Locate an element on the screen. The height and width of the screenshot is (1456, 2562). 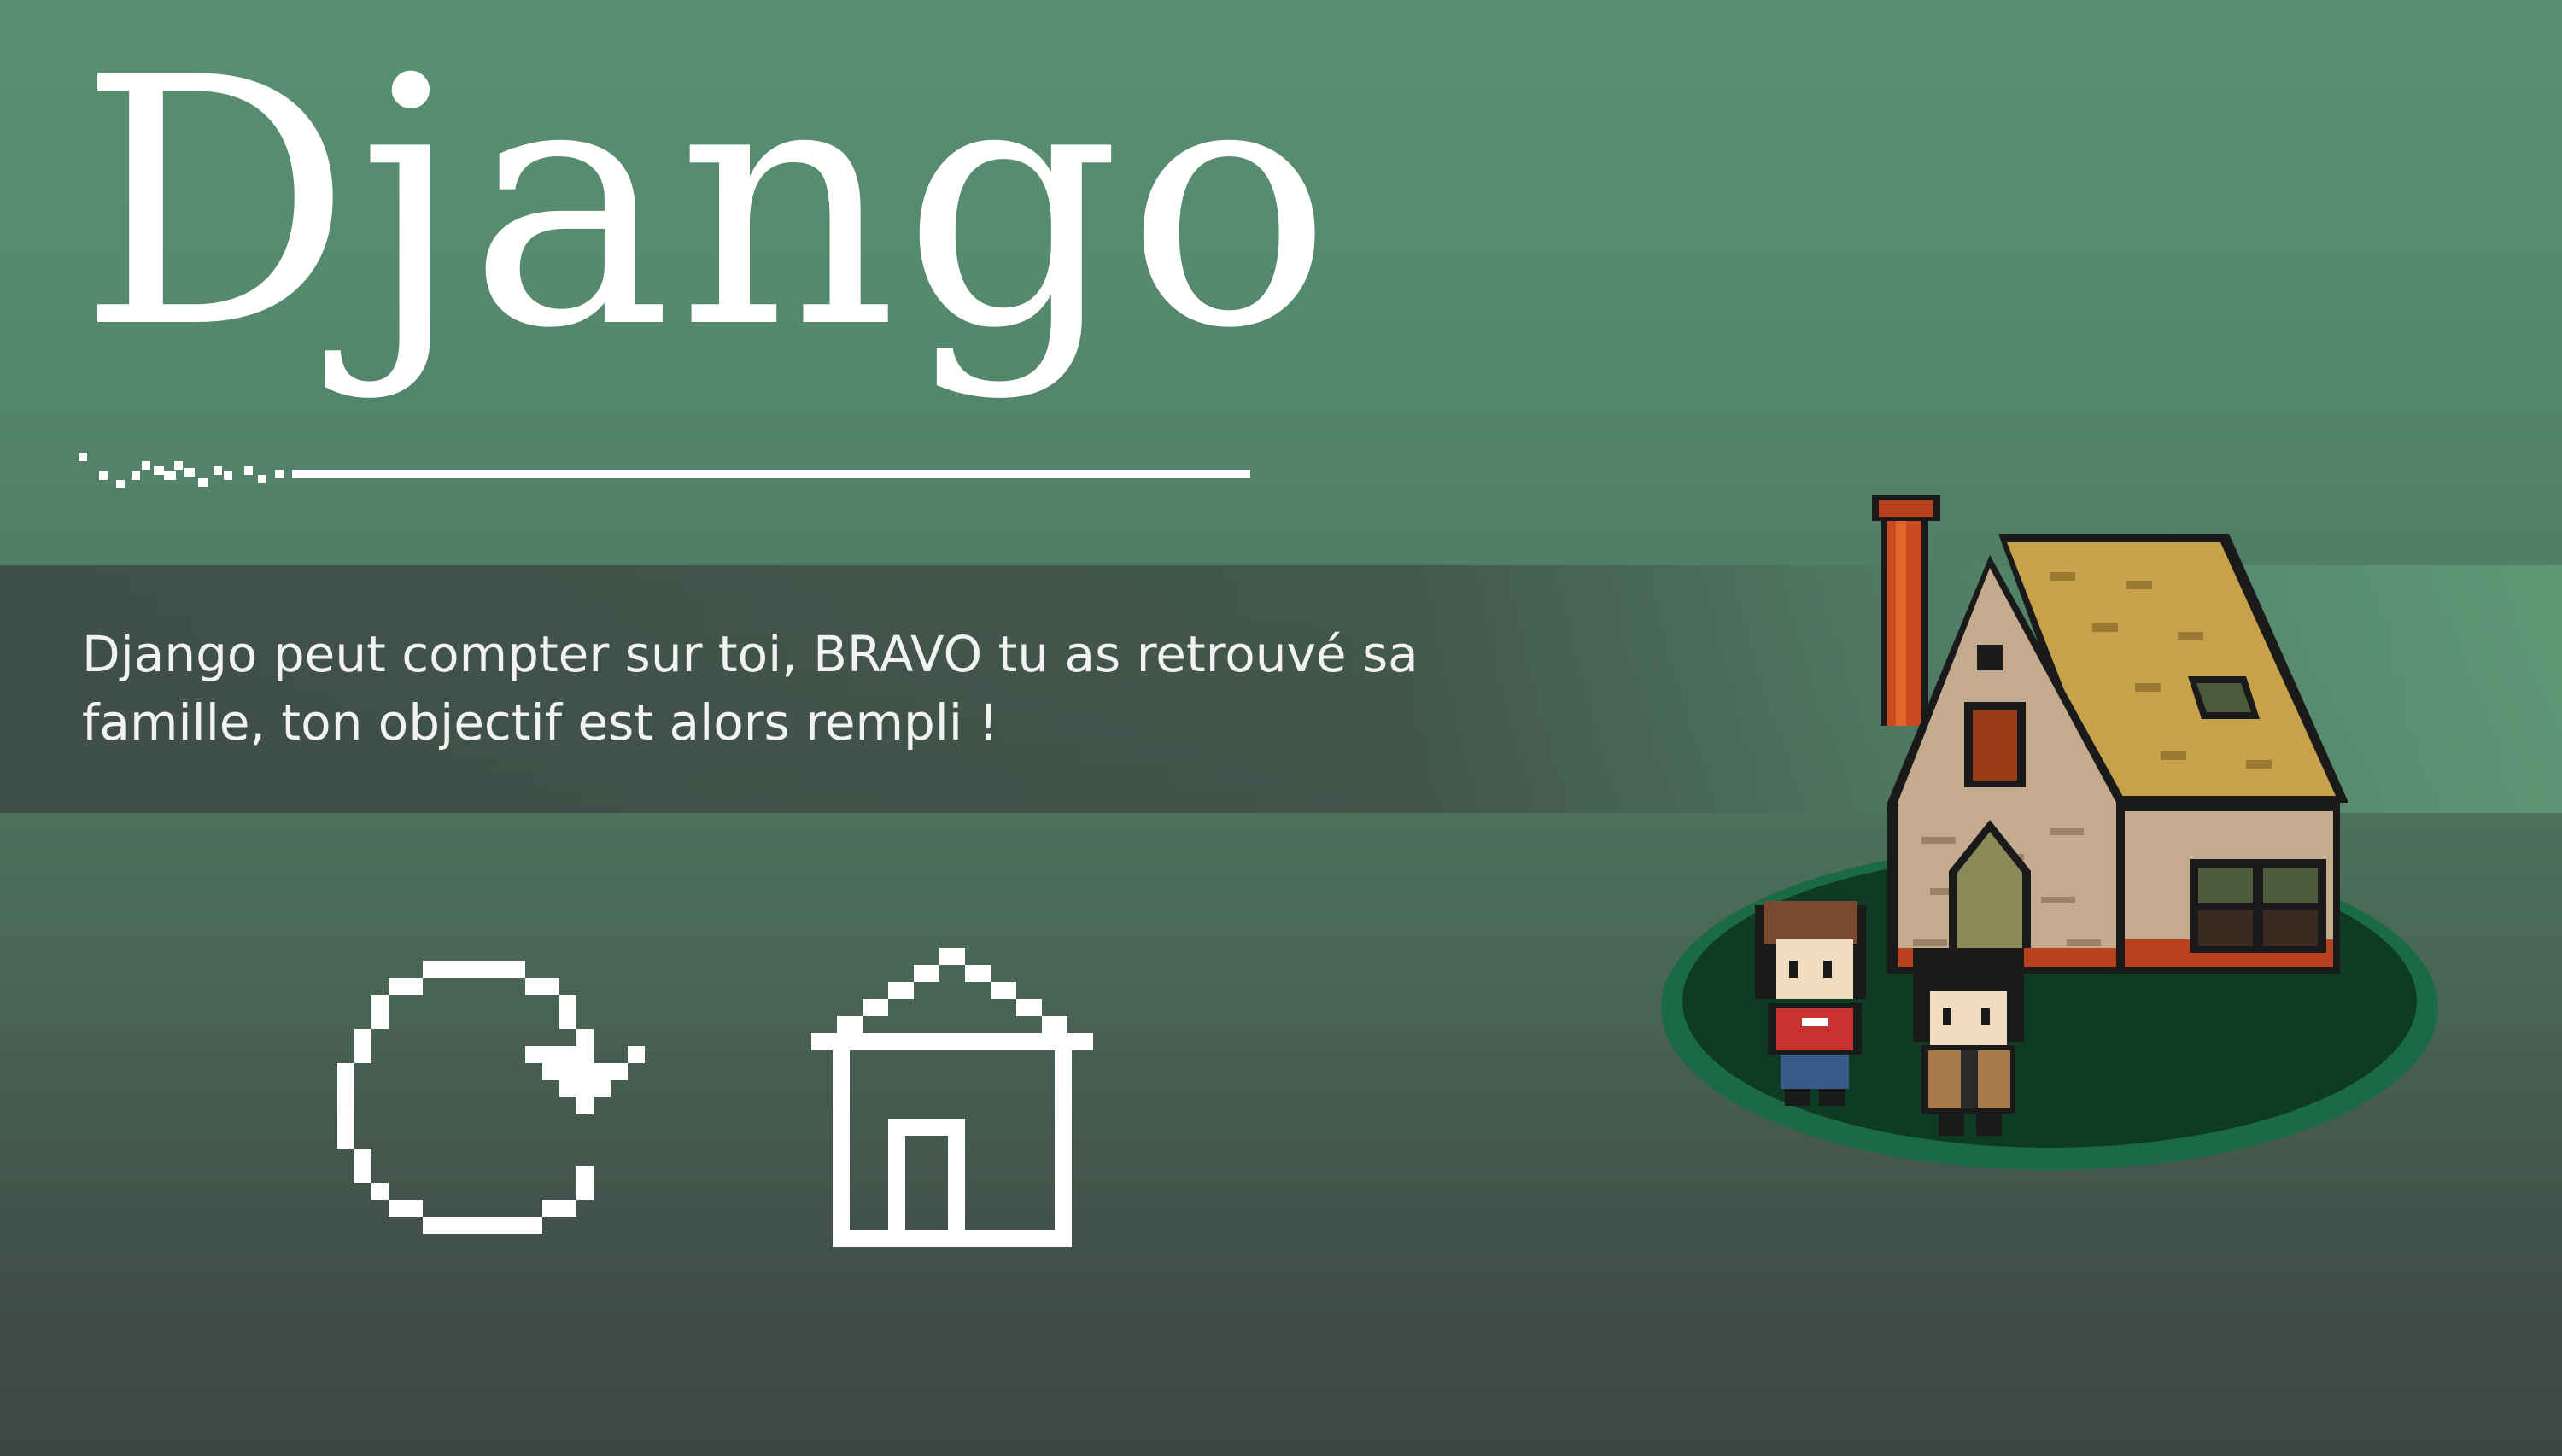
character-brown-coat is located at coordinates (1968, 1042).